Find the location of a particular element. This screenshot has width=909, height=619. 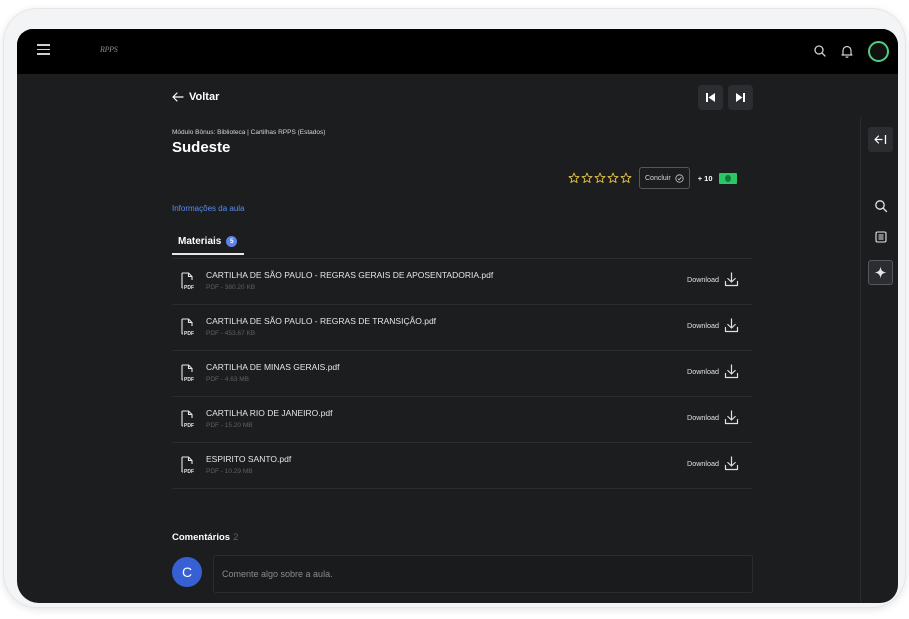

notes-icon is located at coordinates (880, 236).